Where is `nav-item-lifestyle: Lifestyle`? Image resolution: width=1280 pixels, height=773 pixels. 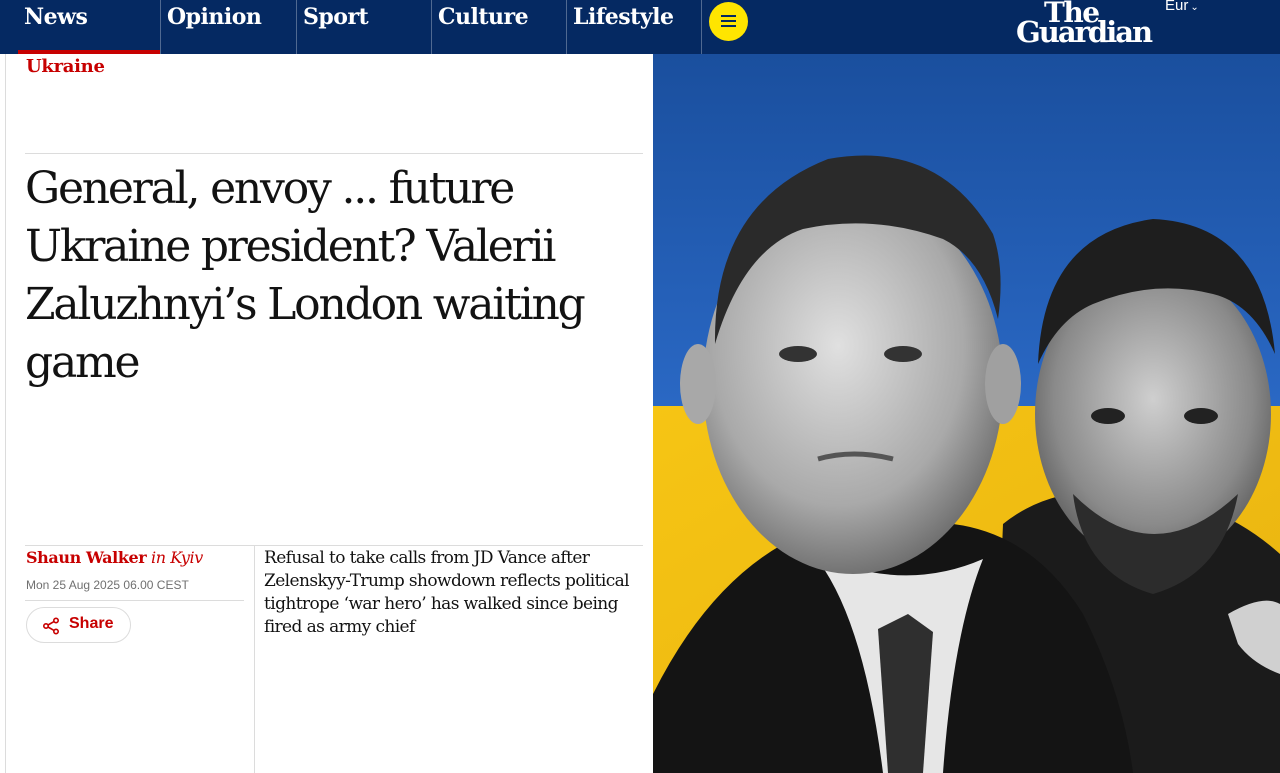 nav-item-lifestyle: Lifestyle is located at coordinates (634, 27).